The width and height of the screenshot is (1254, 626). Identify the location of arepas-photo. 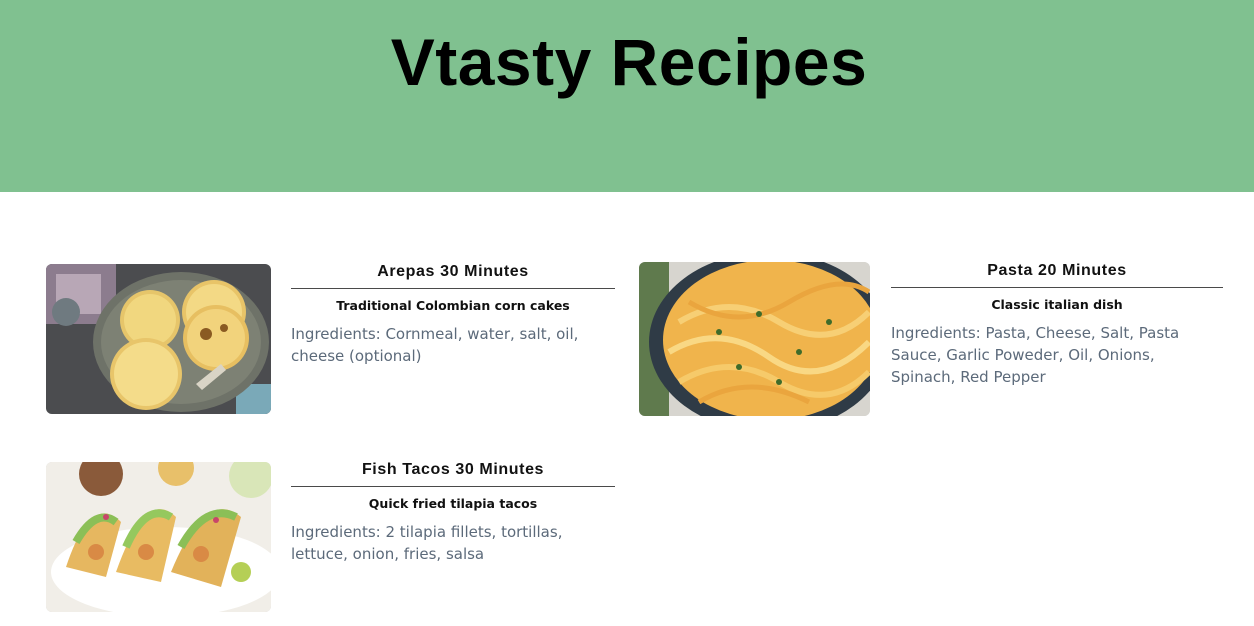
(158, 339).